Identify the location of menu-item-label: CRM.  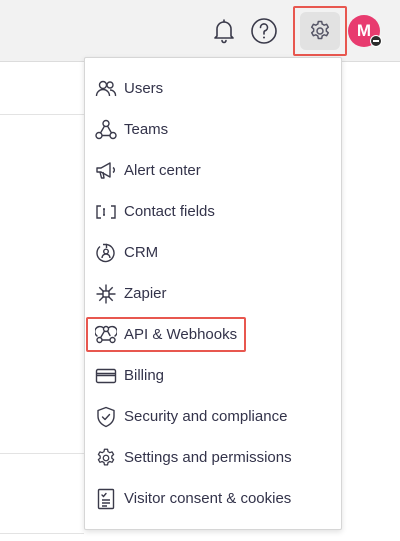
(141, 252).